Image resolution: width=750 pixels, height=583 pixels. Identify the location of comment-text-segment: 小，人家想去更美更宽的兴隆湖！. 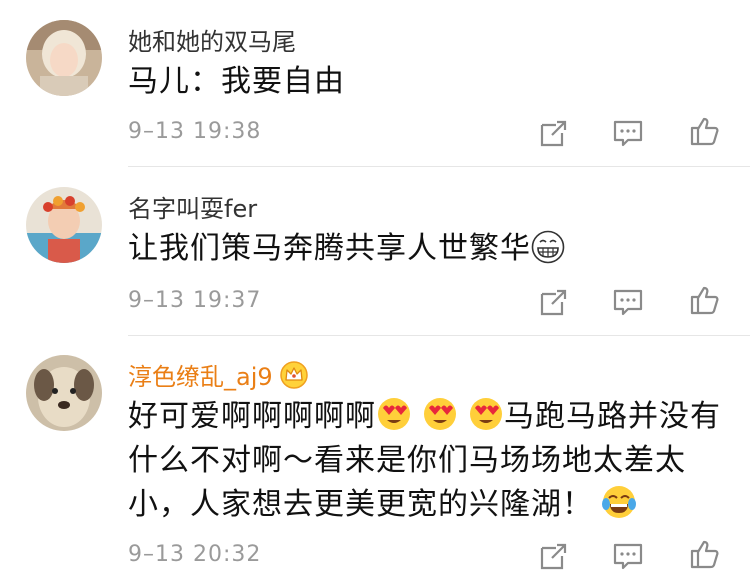
(360, 504).